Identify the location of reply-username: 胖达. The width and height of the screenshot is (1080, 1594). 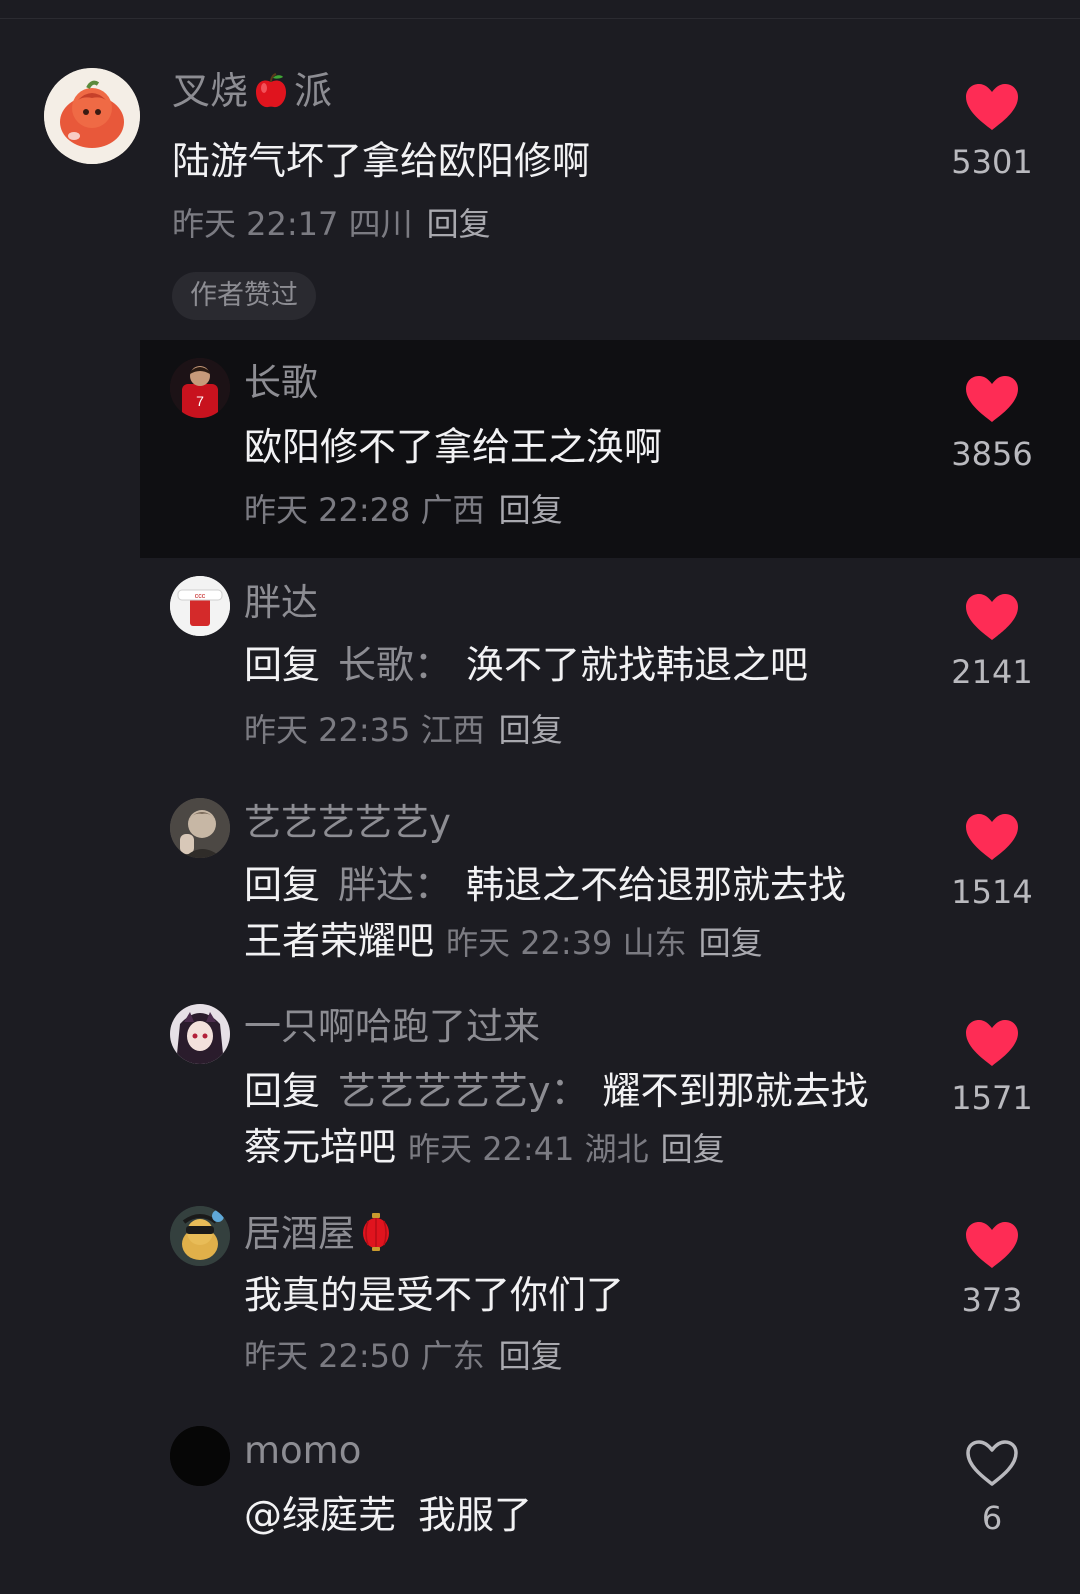
(281, 602).